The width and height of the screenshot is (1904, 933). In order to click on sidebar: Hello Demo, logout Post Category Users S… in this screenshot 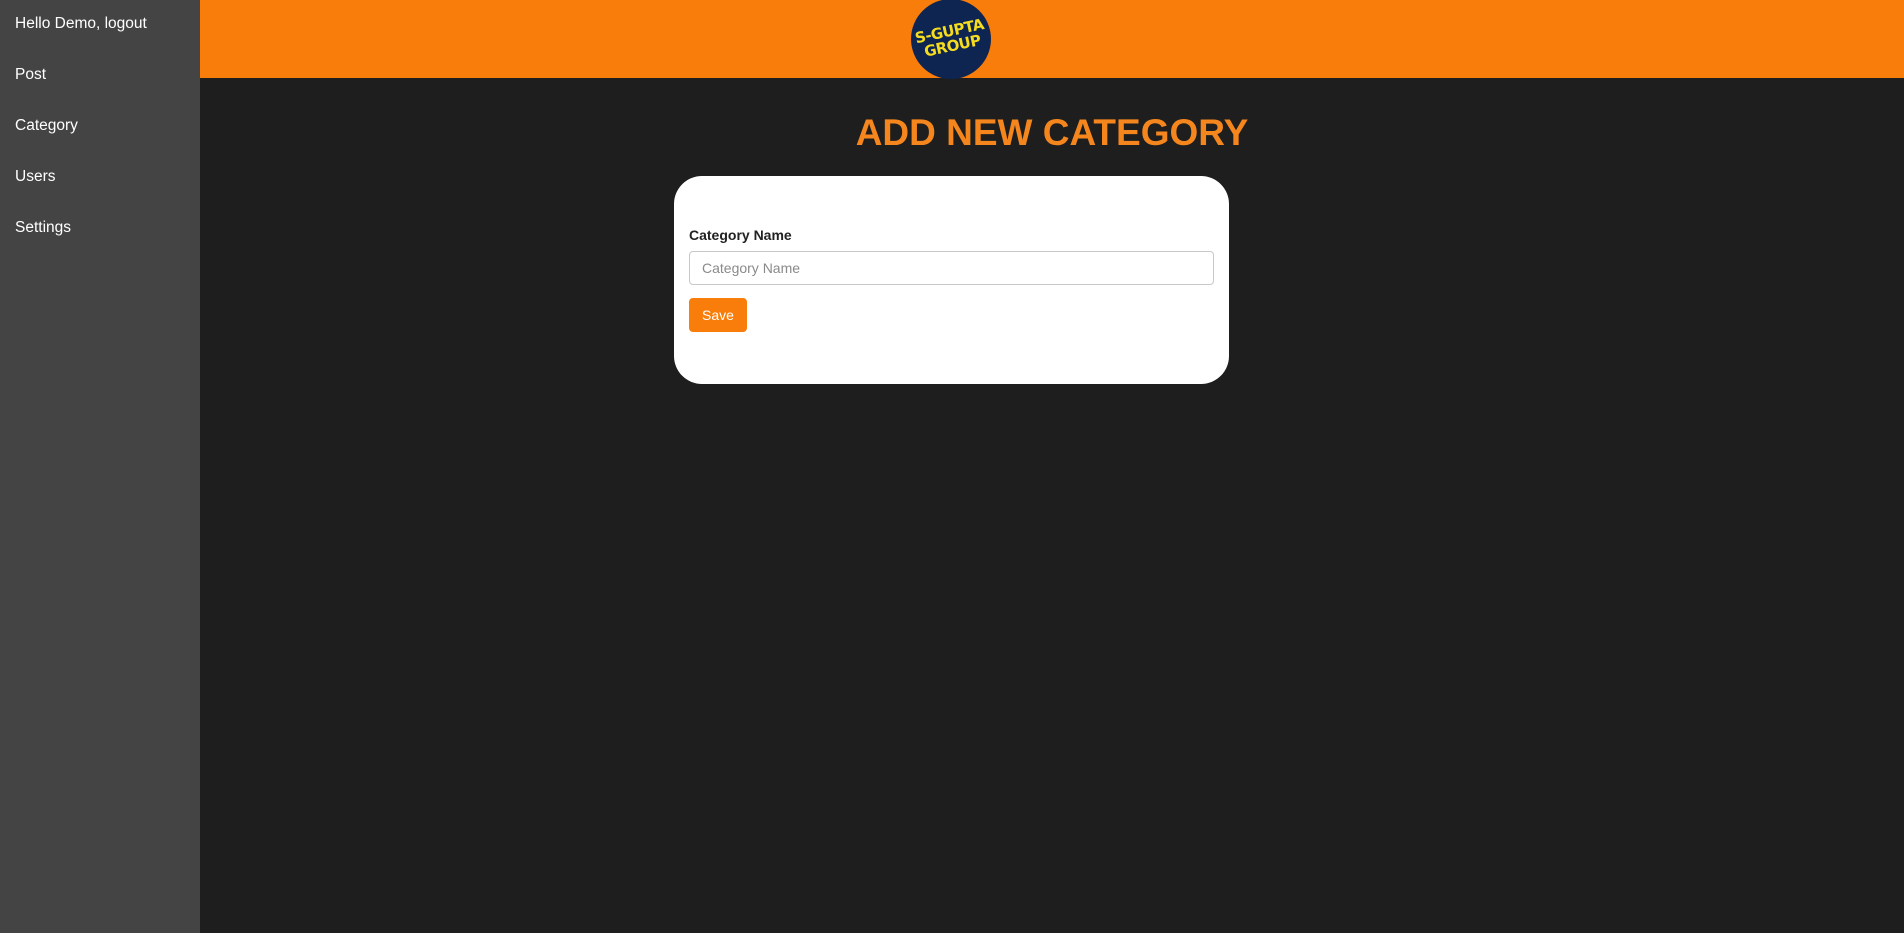, I will do `click(100, 466)`.